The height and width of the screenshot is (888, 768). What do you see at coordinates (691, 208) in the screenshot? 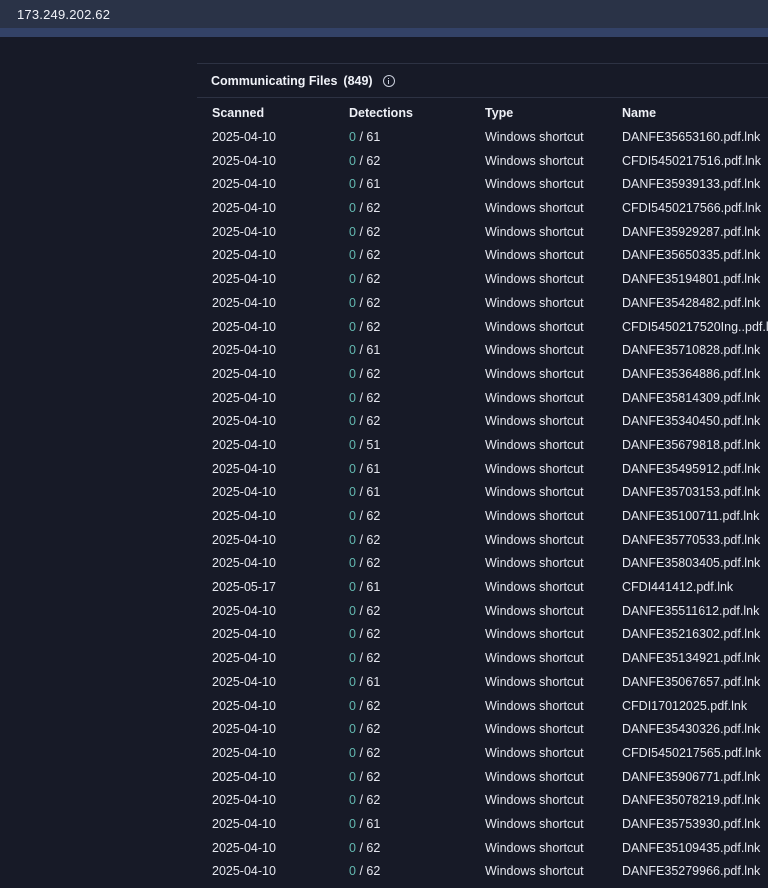
I see `file-name-link: CFDI5450217566.pdf.lnk` at bounding box center [691, 208].